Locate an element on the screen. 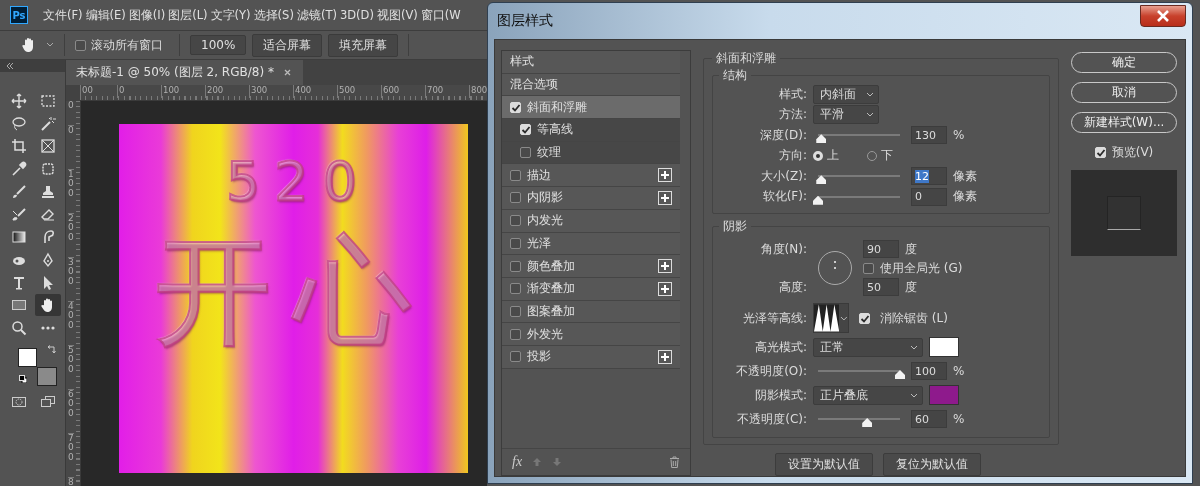  style-list-item: 样式 is located at coordinates (591, 62).